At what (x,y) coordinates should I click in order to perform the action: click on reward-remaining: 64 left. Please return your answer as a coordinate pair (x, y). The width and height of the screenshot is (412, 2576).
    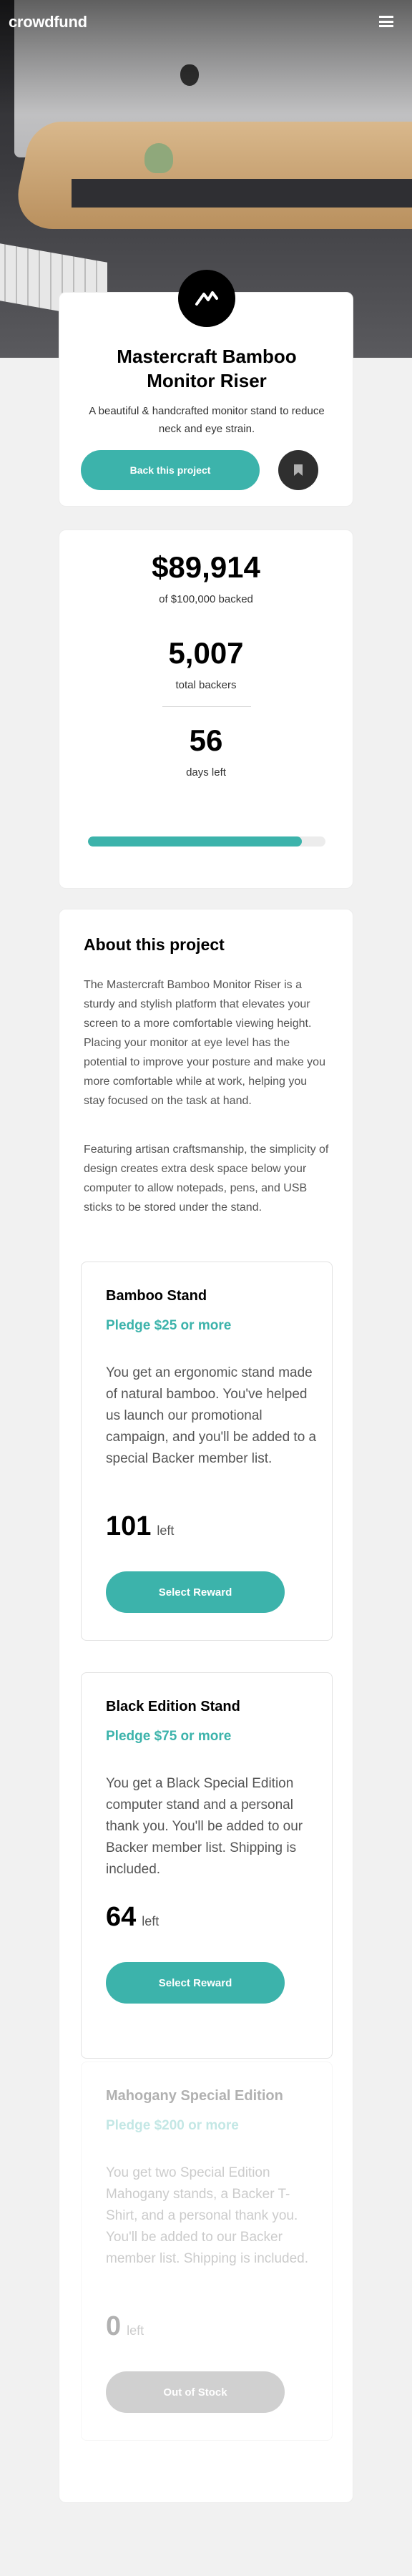
    Looking at the image, I should click on (132, 1917).